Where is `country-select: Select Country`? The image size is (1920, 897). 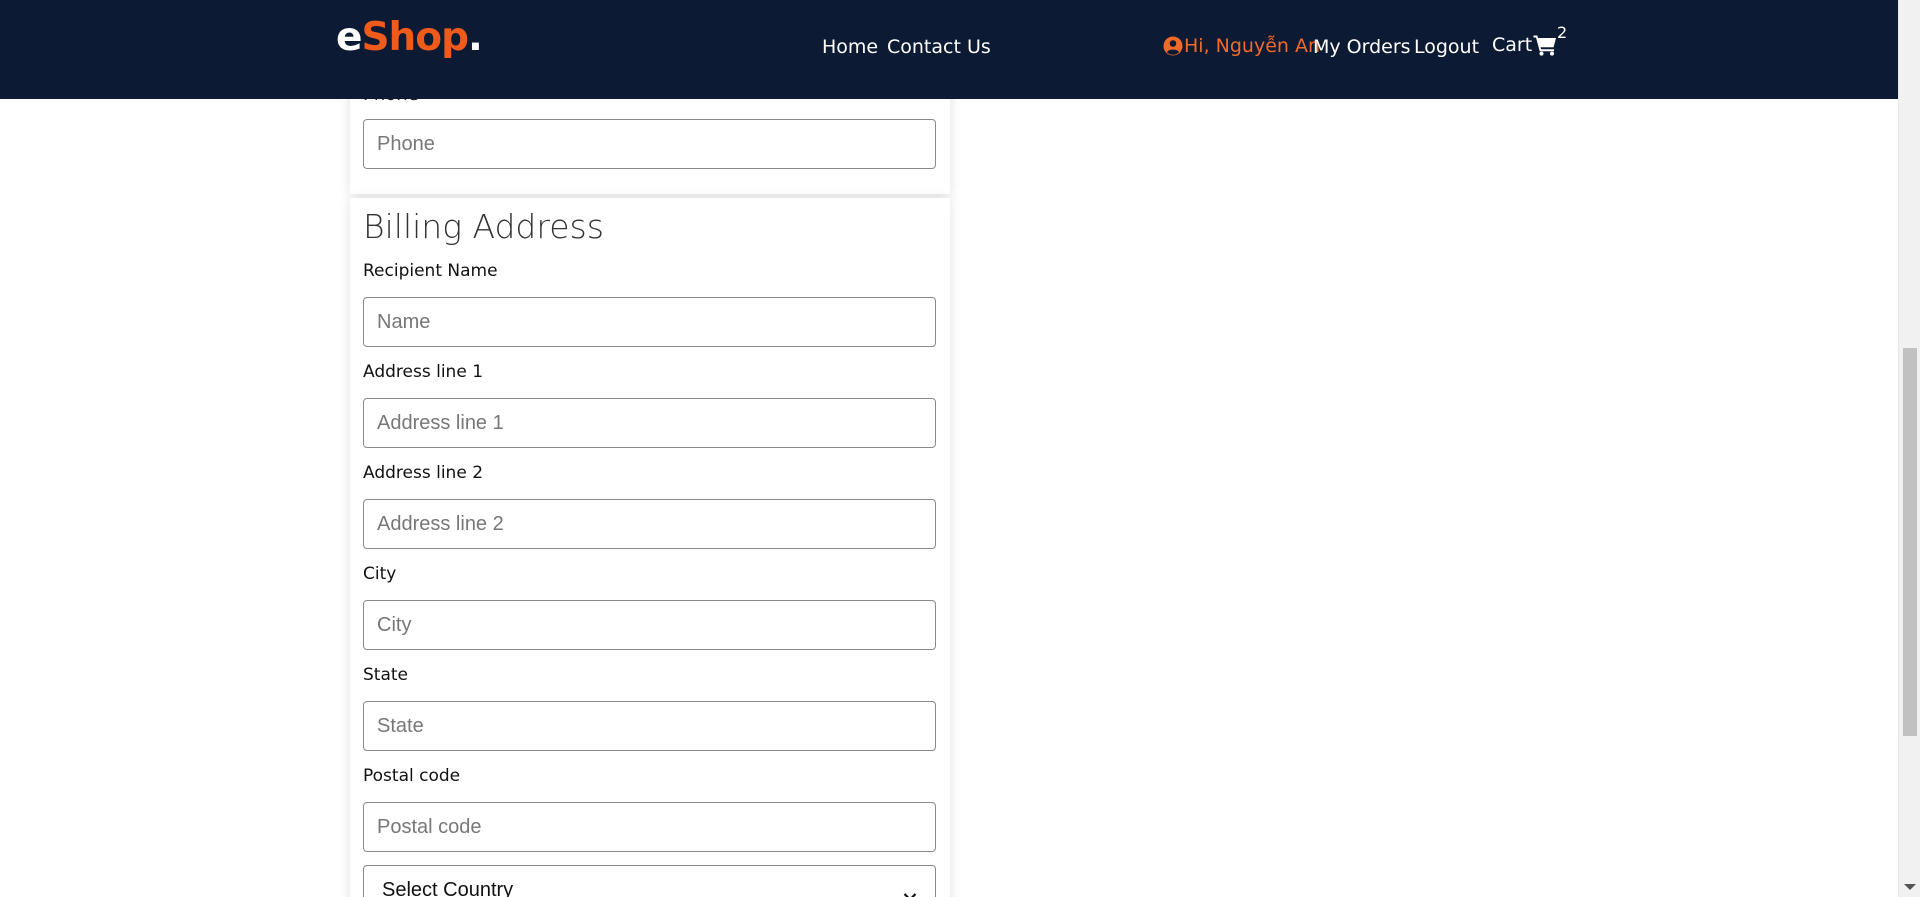
country-select: Select Country is located at coordinates (649, 881).